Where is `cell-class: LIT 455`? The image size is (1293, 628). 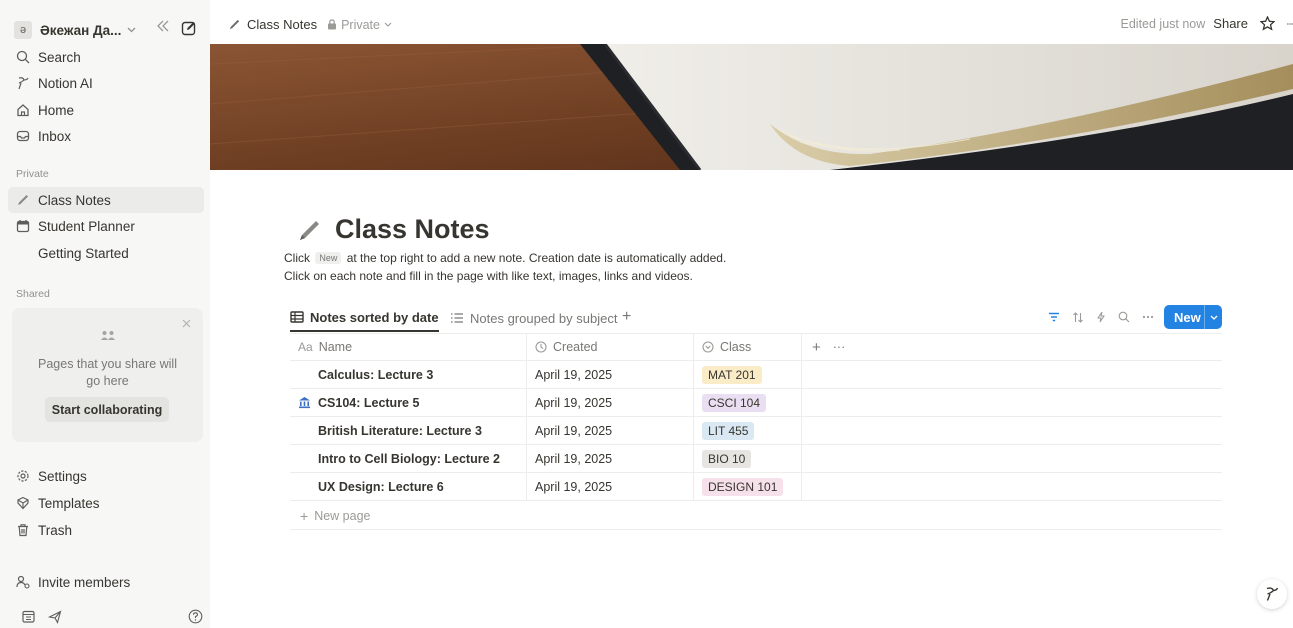
cell-class: LIT 455 is located at coordinates (748, 430).